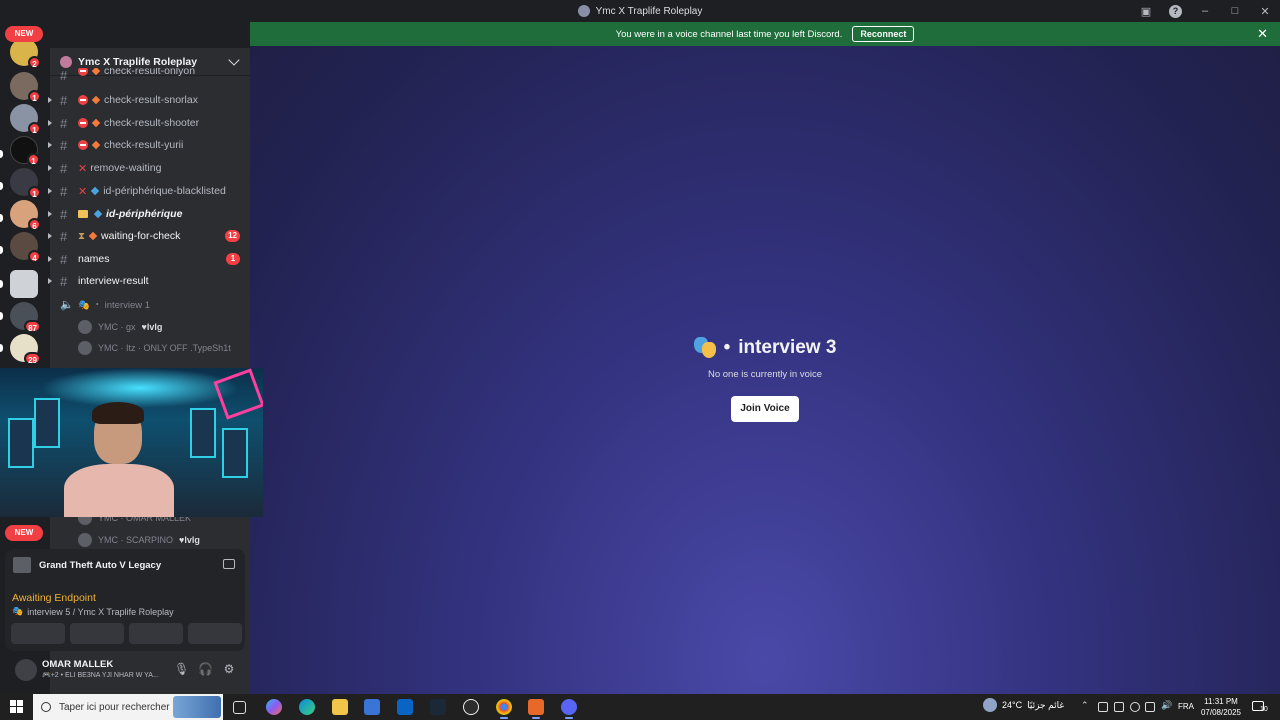 This screenshot has height=720, width=1280. I want to click on server-logo-icon, so click(583, 11).